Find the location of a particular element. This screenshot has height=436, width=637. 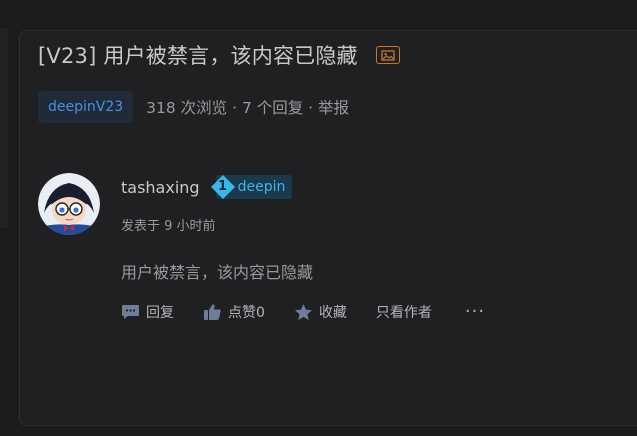

avatar is located at coordinates (69, 204).